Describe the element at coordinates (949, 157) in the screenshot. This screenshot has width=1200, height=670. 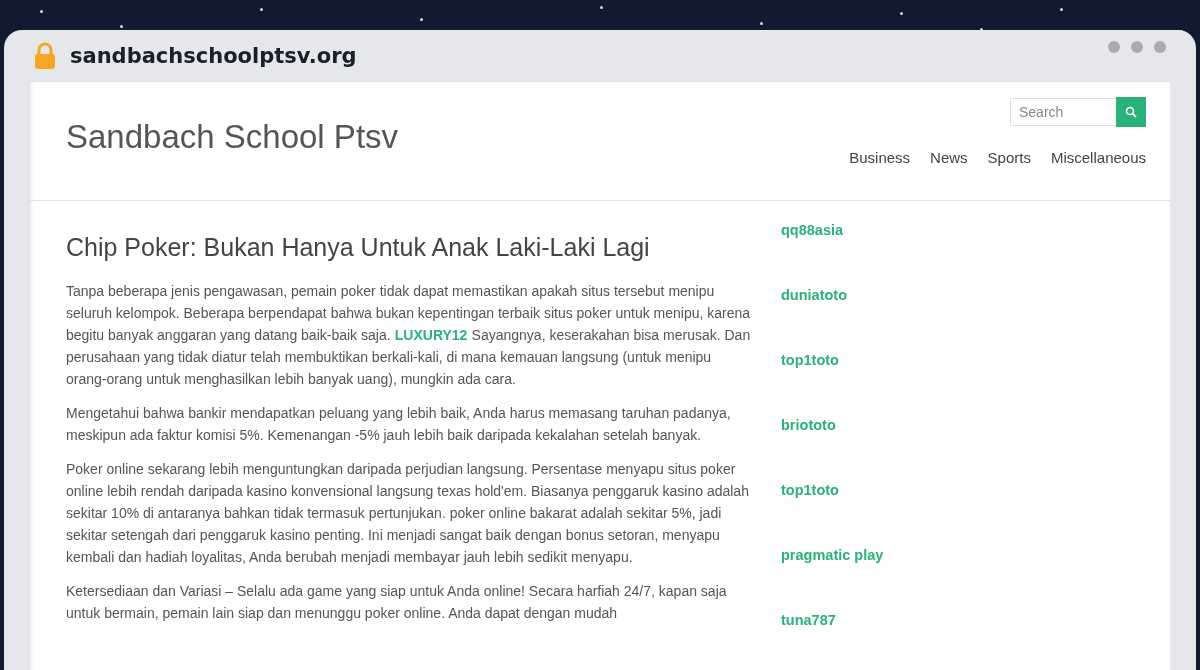
I see `nav-link: News` at that location.